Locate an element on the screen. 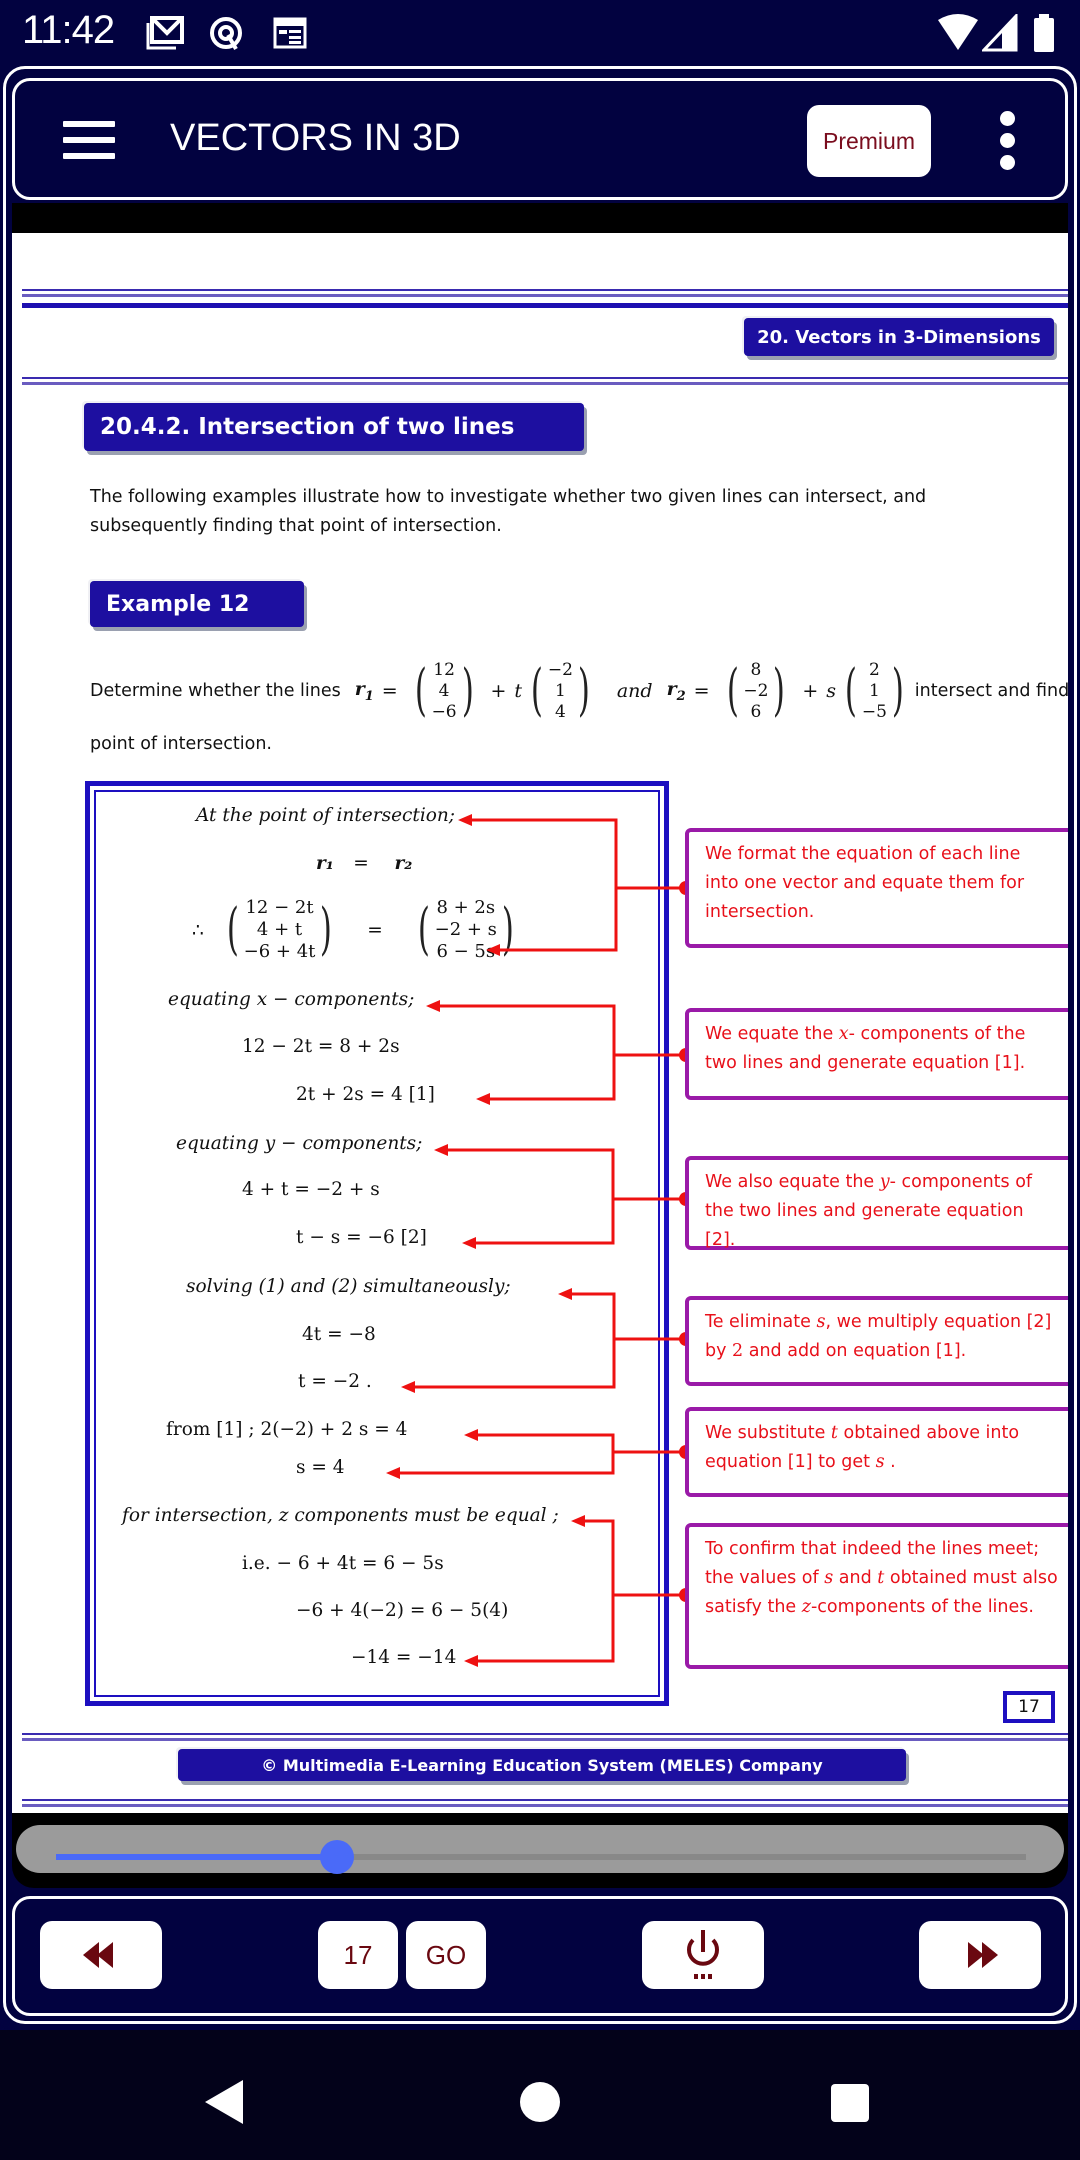 Image resolution: width=1080 pixels, height=2160 pixels. gmail-icon is located at coordinates (165, 33).